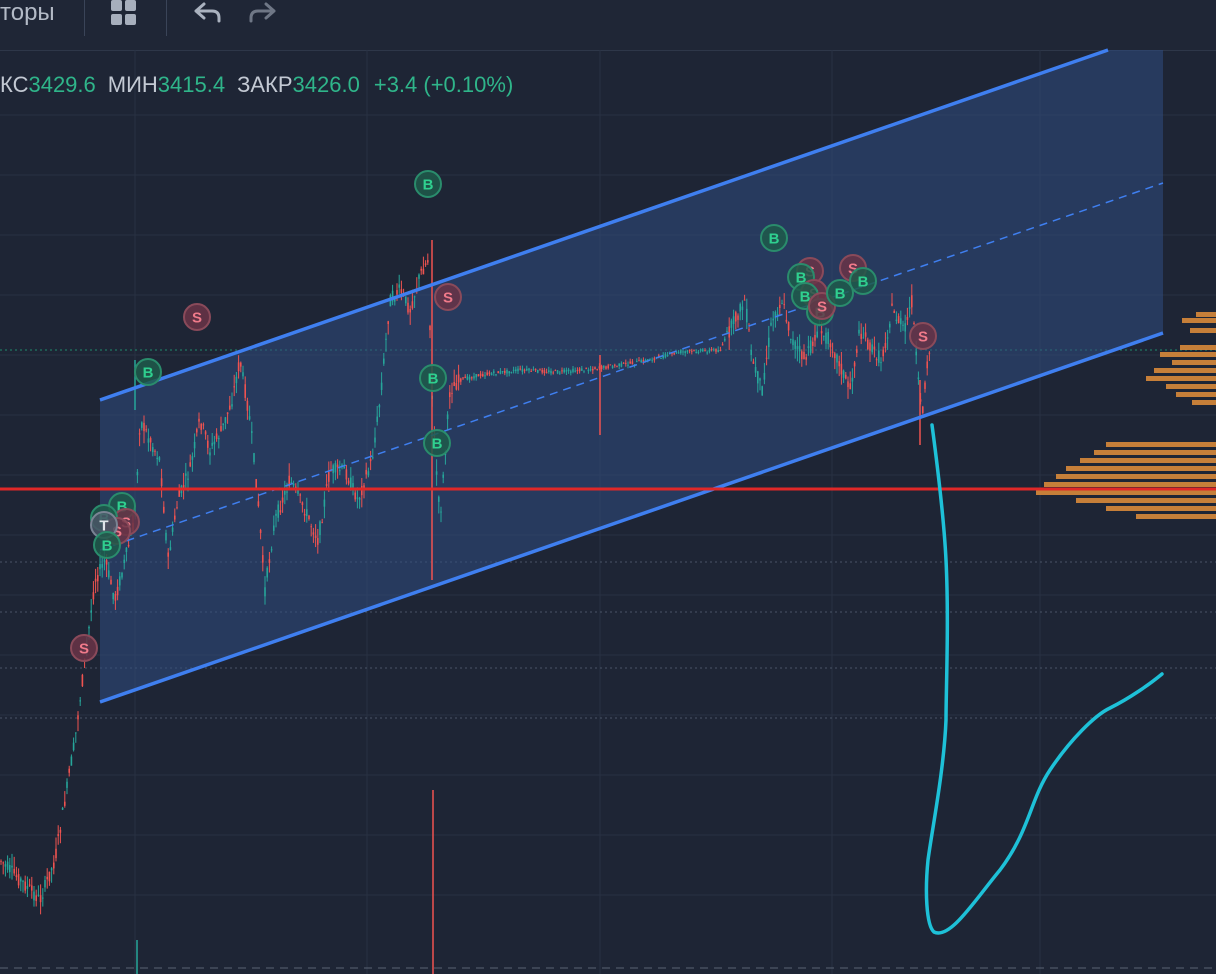 The image size is (1216, 974). I want to click on min-value: 3415.4, so click(191, 84).